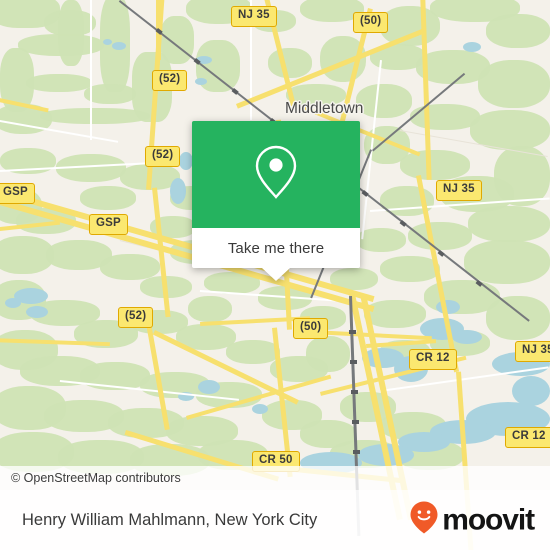  I want to click on minor-road, so click(91, 70).